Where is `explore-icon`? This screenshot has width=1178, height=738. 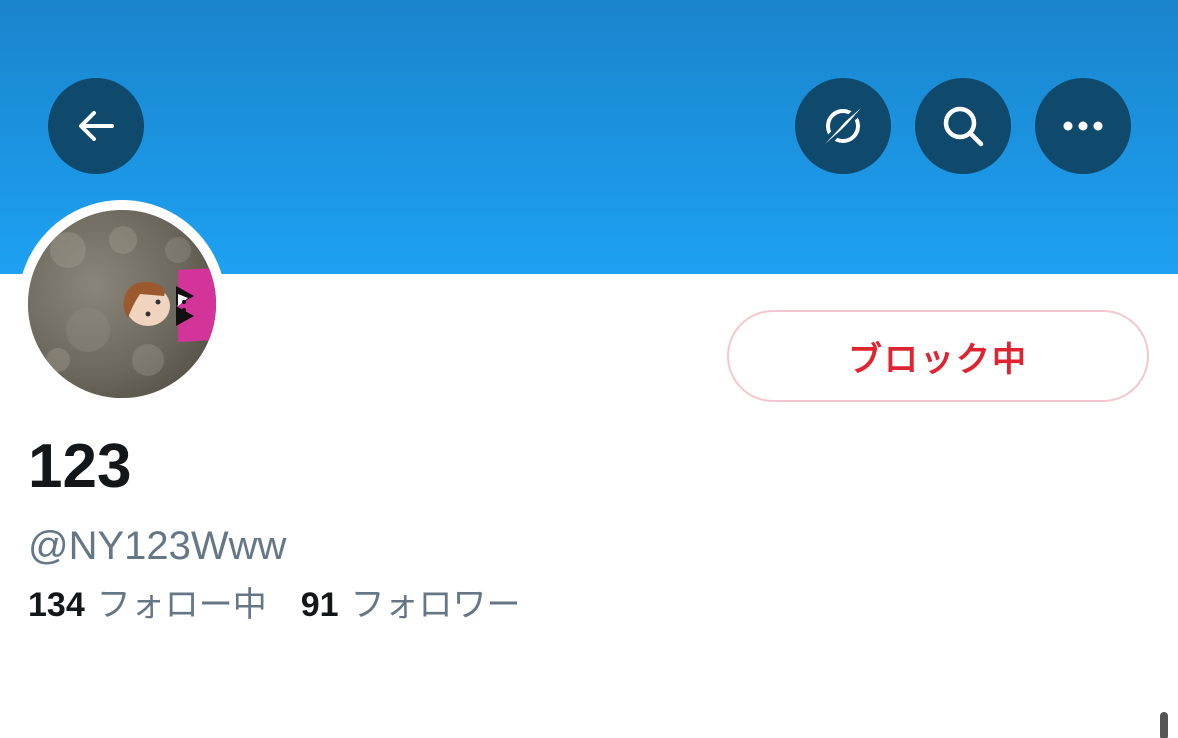 explore-icon is located at coordinates (843, 126).